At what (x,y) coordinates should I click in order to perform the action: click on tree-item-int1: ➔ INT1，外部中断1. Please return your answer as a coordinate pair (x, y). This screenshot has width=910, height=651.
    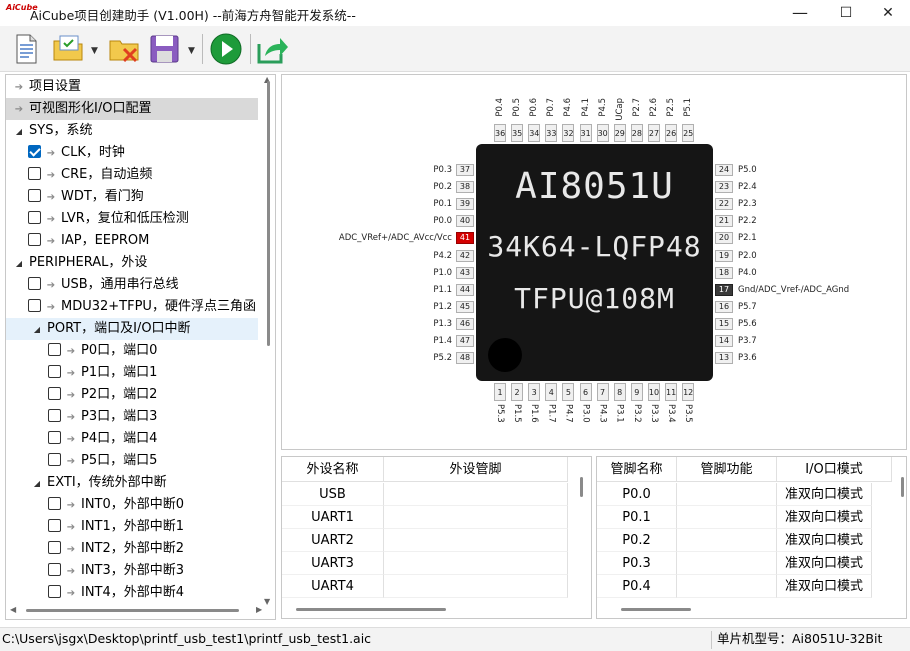
    Looking at the image, I should click on (132, 527).